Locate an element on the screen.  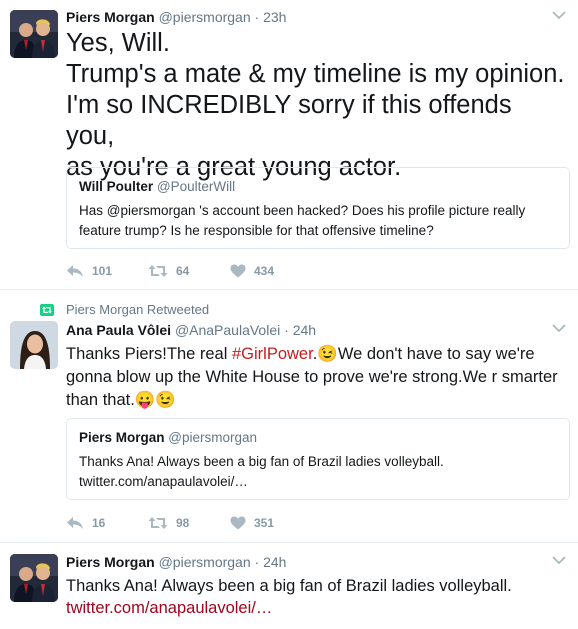
tweet-header: Ana Paula Vôlei @AnaPaulaVolei · 24h is located at coordinates (191, 330).